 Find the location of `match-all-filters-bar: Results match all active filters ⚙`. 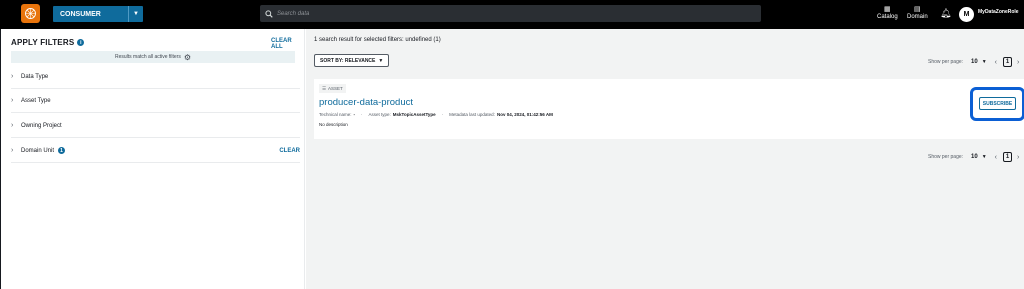

match-all-filters-bar: Results match all active filters ⚙ is located at coordinates (153, 57).